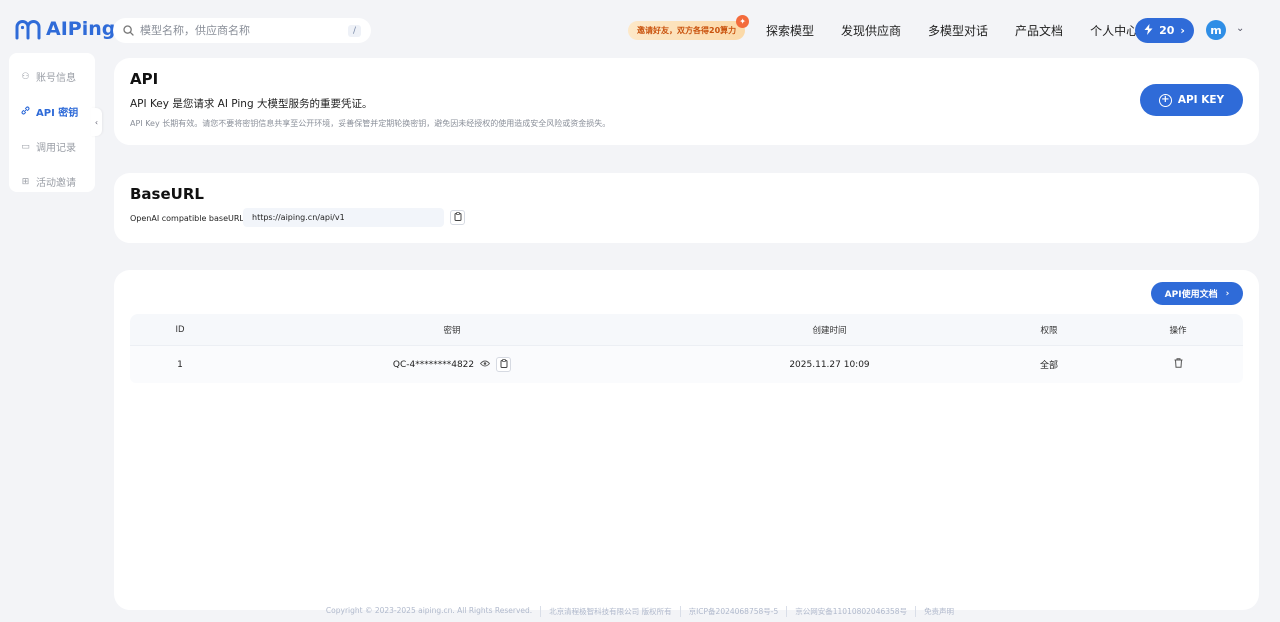  I want to click on cell-actions, so click(1178, 364).